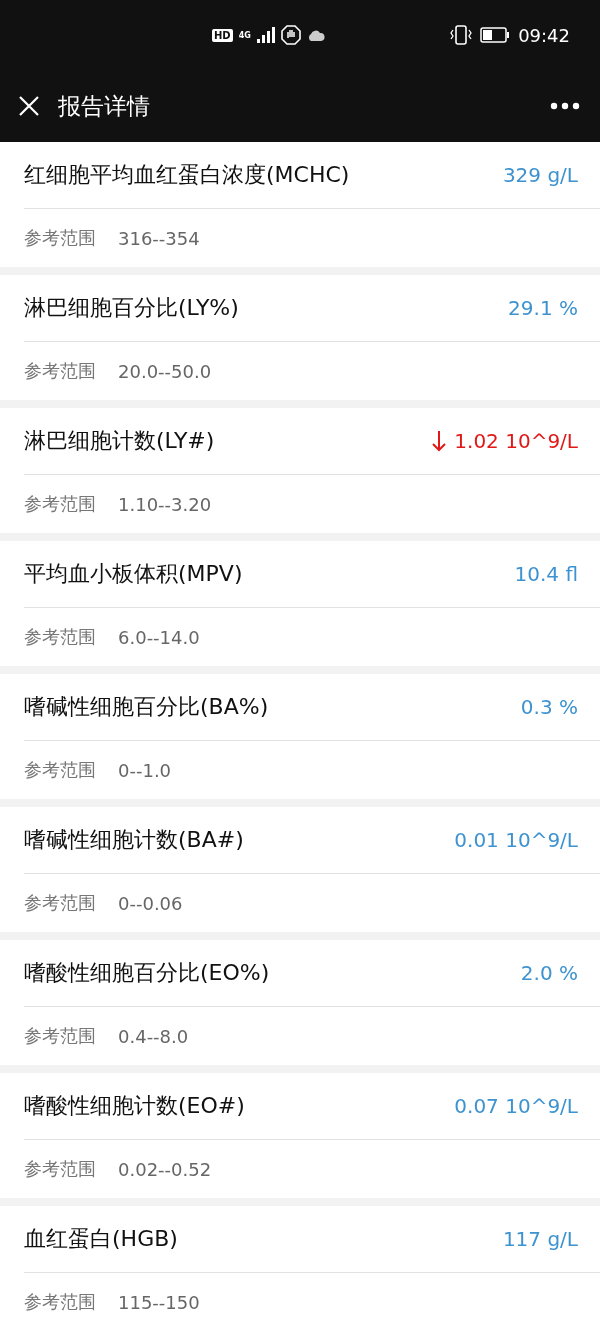 Image resolution: width=600 pixels, height=1320 pixels. What do you see at coordinates (540, 175) in the screenshot?
I see `test-value: 329 g/L` at bounding box center [540, 175].